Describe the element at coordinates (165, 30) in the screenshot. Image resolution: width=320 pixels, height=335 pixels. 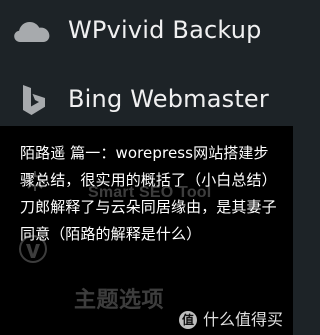
I see `menu-item-label: WPvivid Backup` at that location.